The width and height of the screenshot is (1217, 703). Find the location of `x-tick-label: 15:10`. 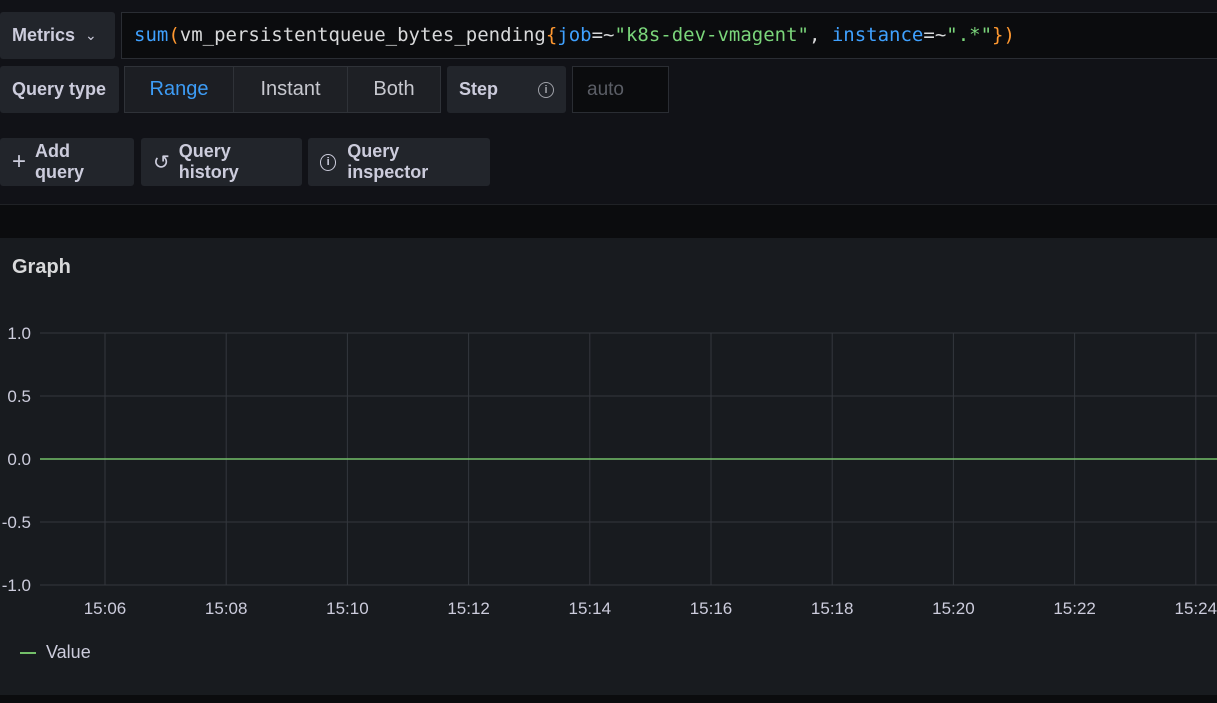

x-tick-label: 15:10 is located at coordinates (347, 608).